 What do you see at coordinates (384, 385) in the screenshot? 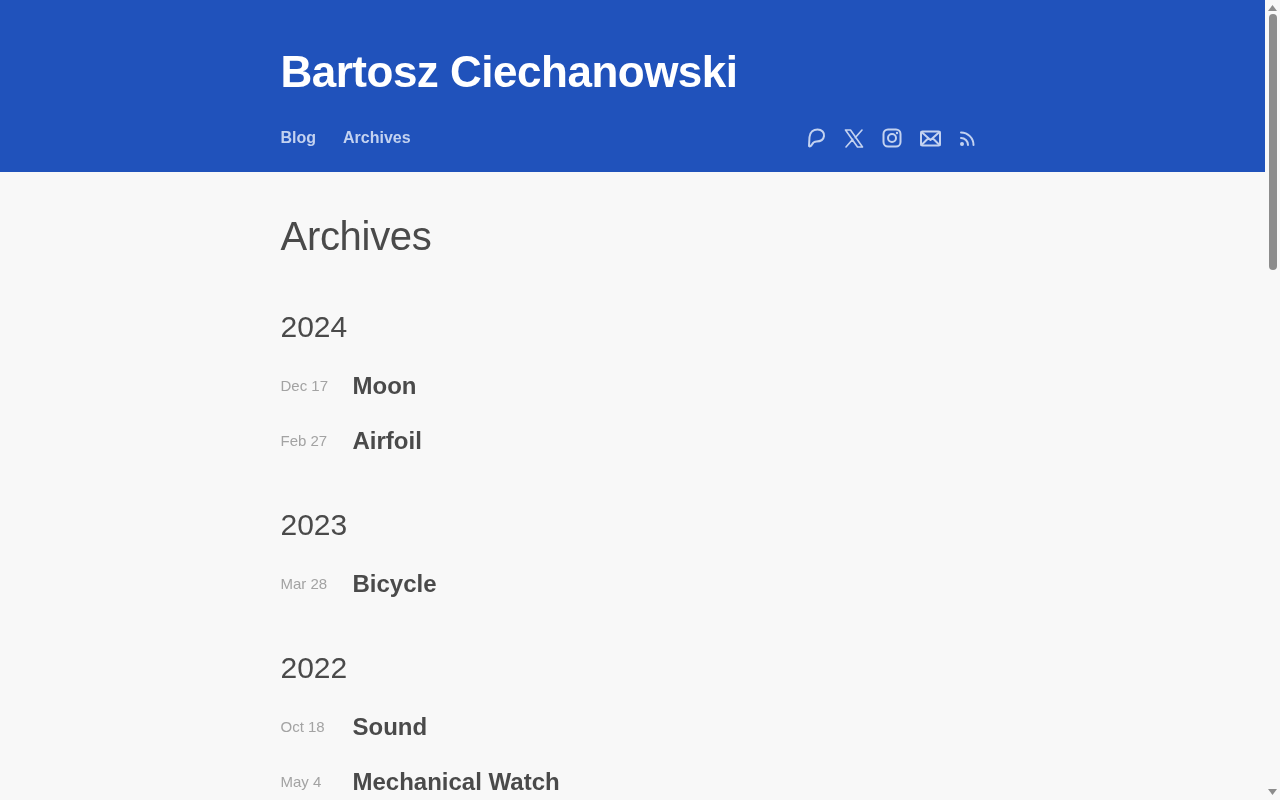
I see `post-title-link: Moon` at bounding box center [384, 385].